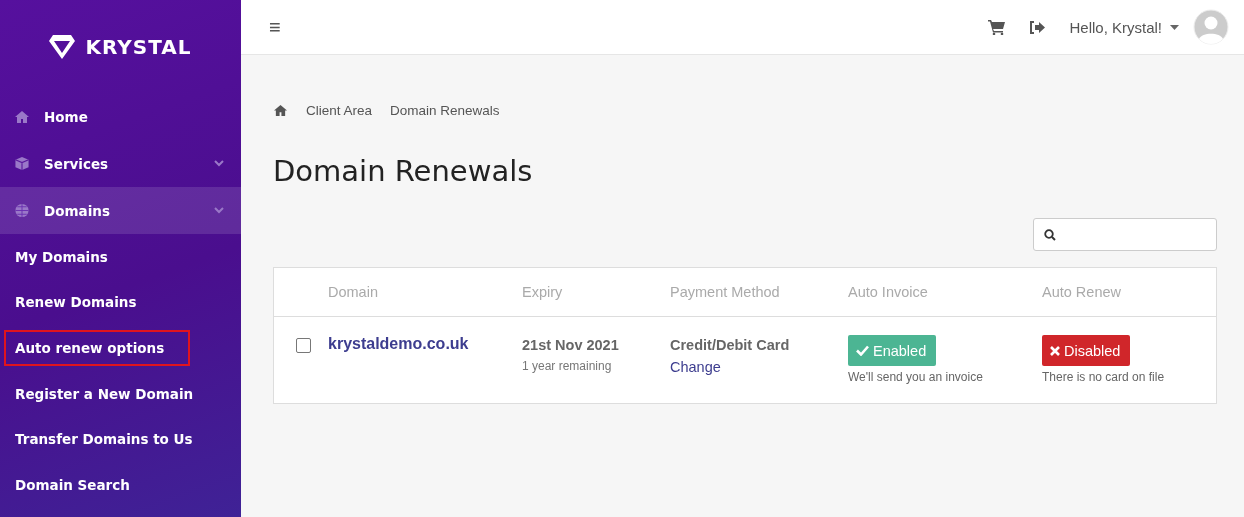 Image resolution: width=1244 pixels, height=517 pixels. Describe the element at coordinates (1086, 350) in the screenshot. I see `status-button: Disabled` at that location.